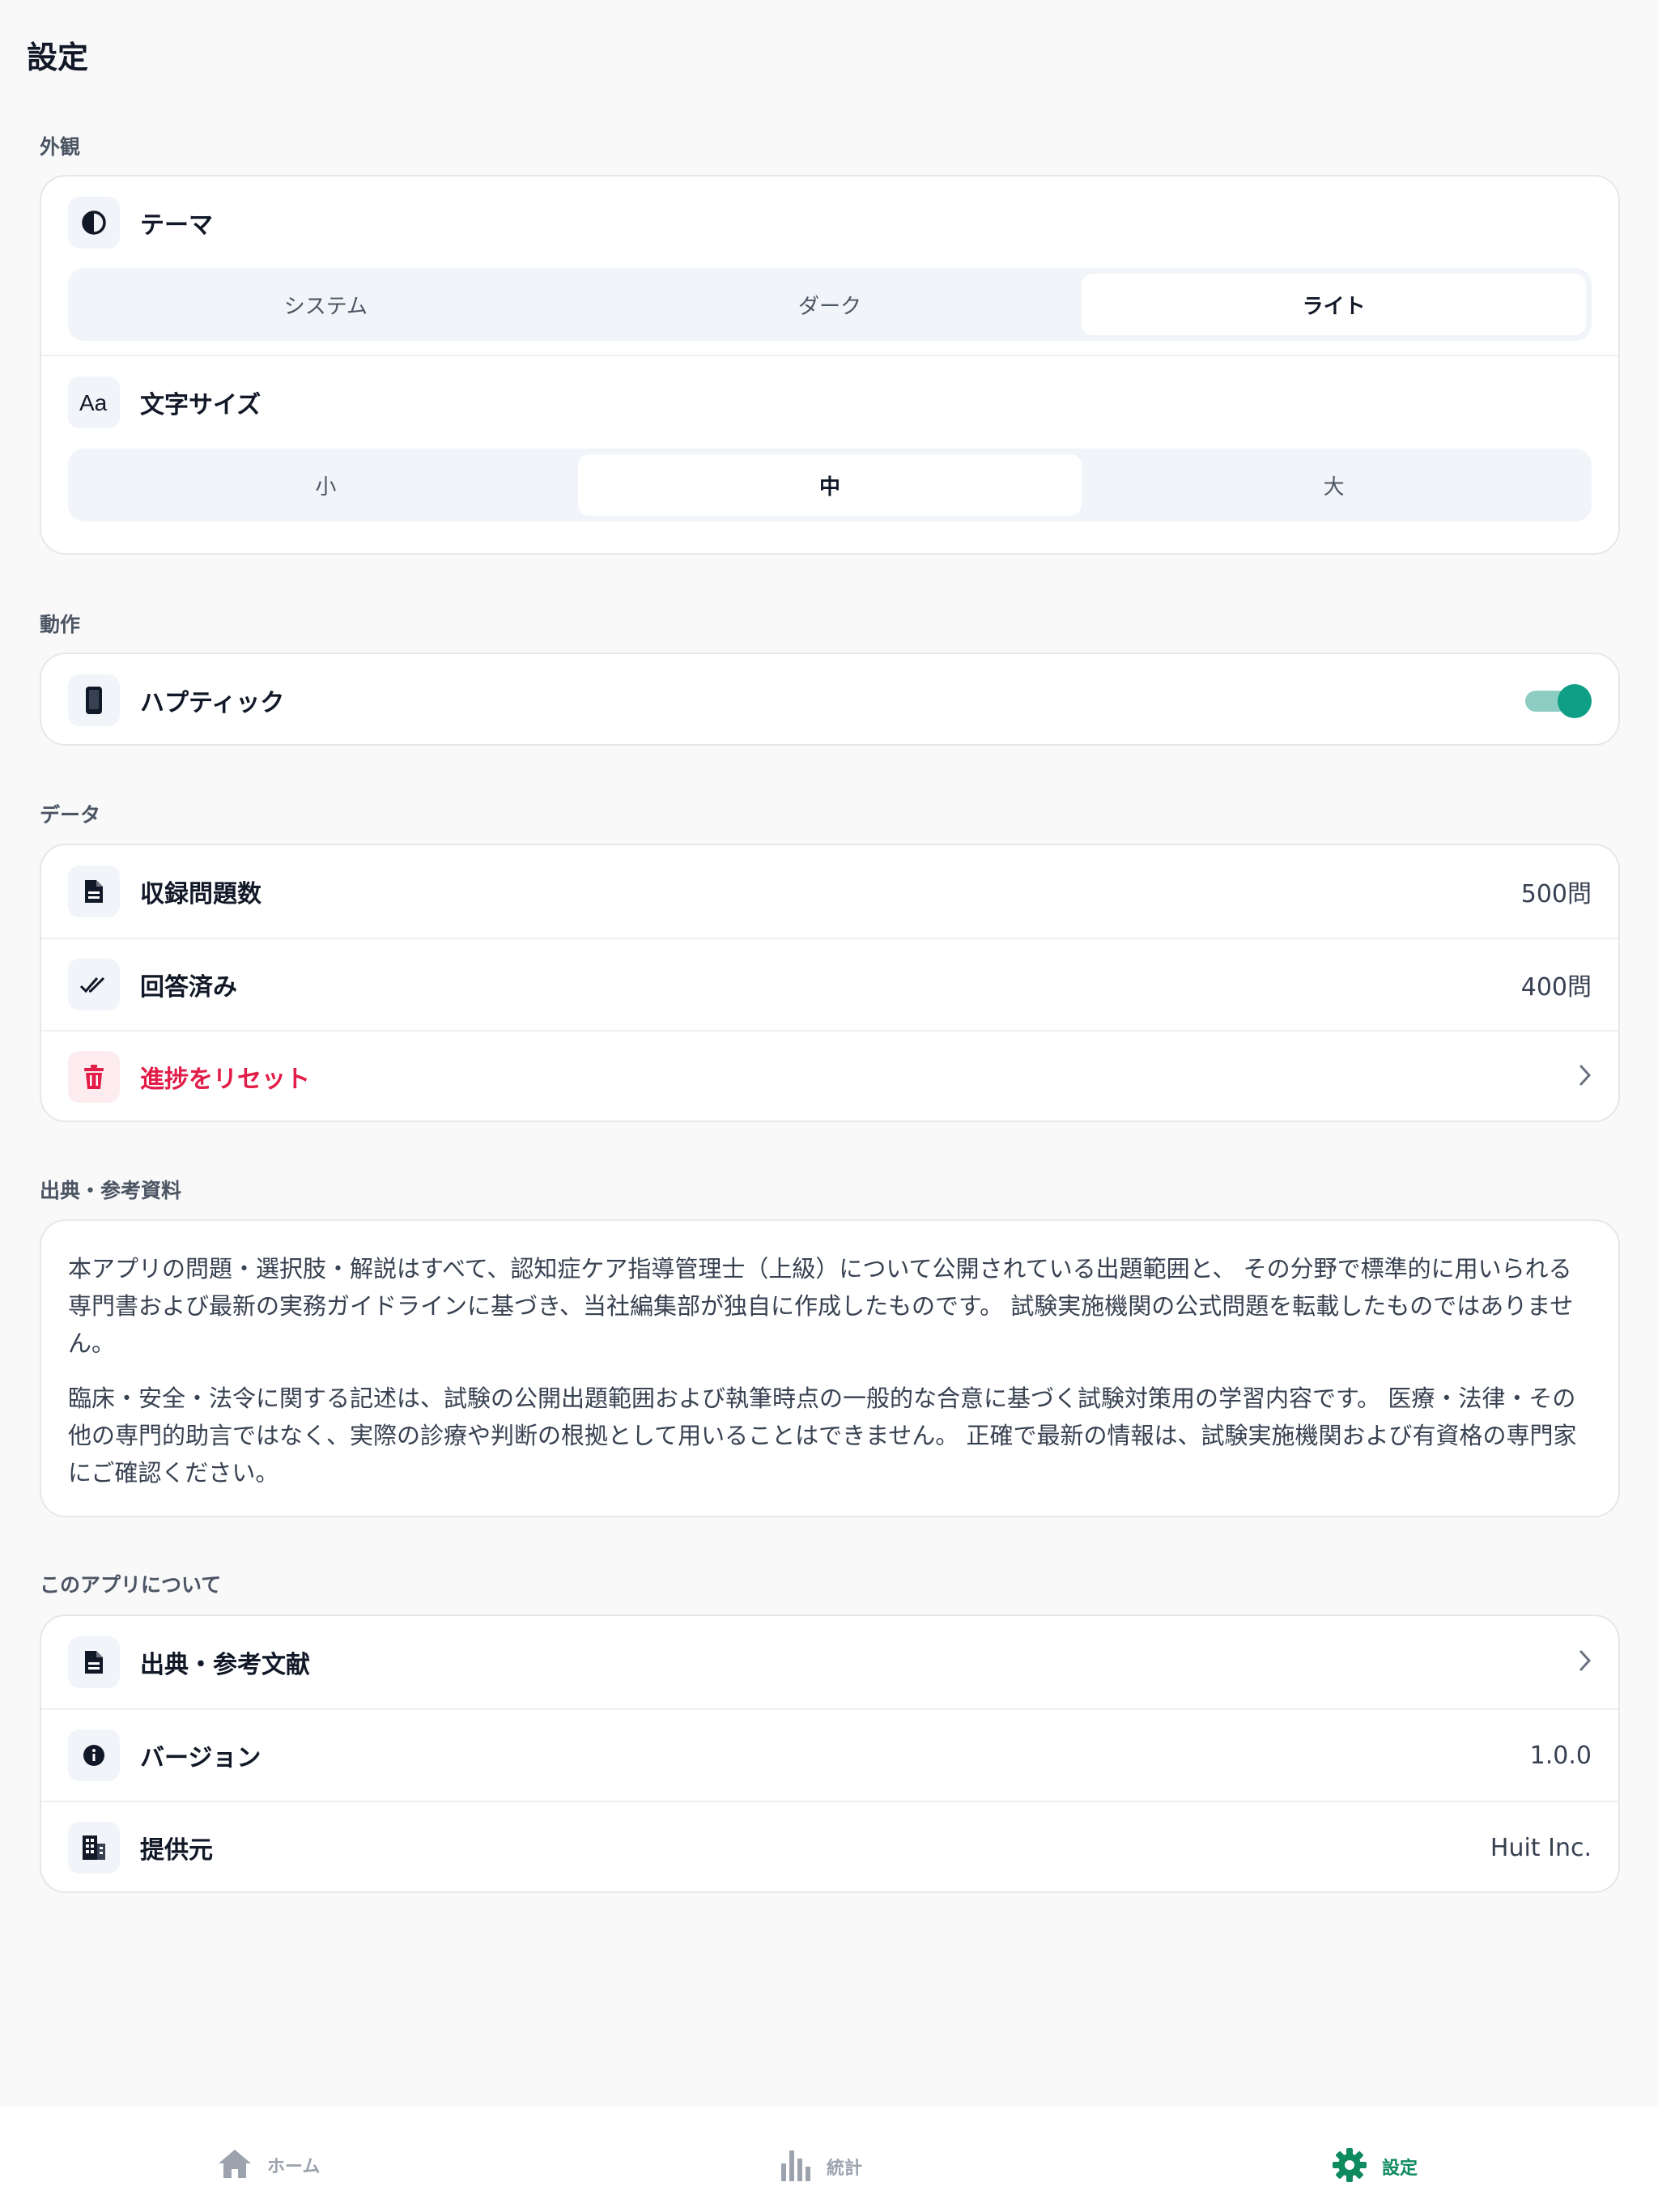  What do you see at coordinates (845, 2169) in the screenshot?
I see `tab-stats-label: 統計` at bounding box center [845, 2169].